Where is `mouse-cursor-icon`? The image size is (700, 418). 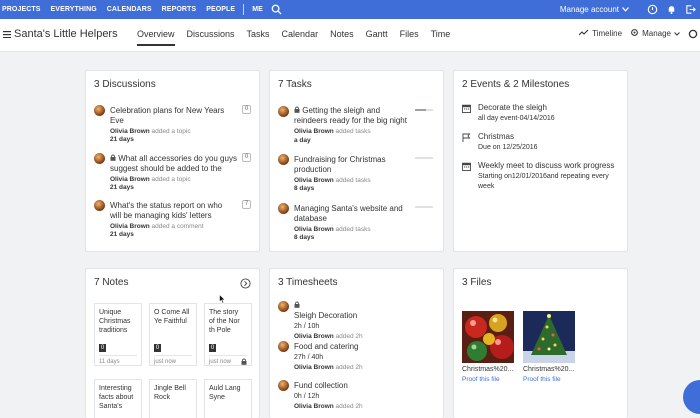 mouse-cursor-icon is located at coordinates (222, 299).